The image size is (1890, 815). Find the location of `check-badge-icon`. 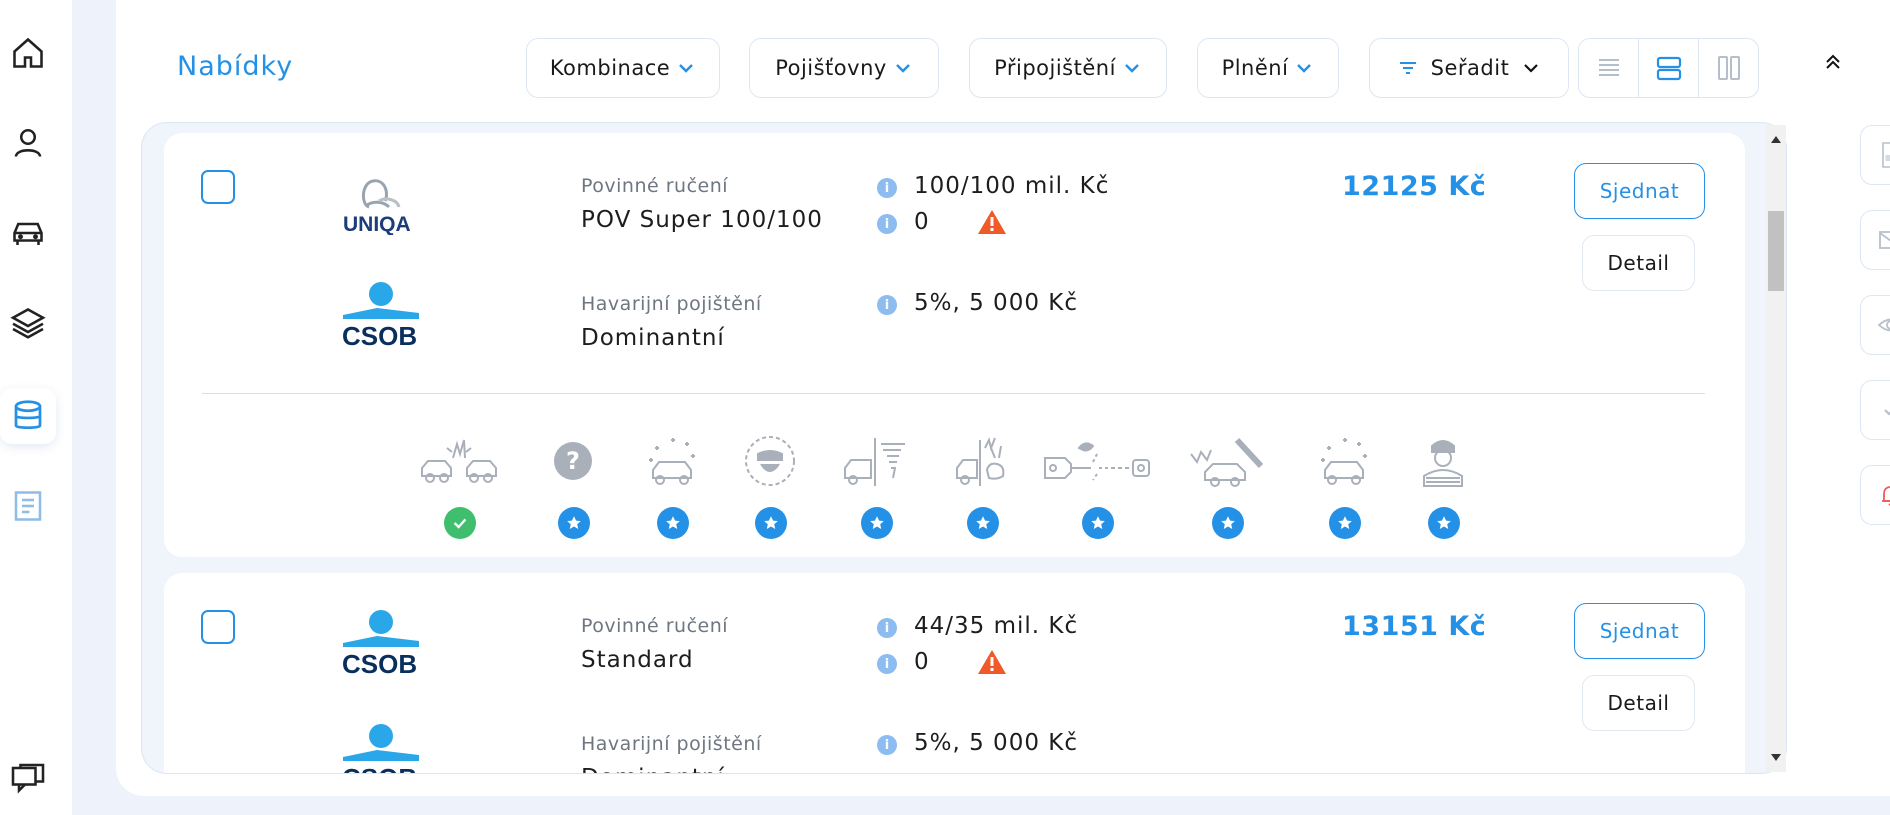

check-badge-icon is located at coordinates (460, 523).